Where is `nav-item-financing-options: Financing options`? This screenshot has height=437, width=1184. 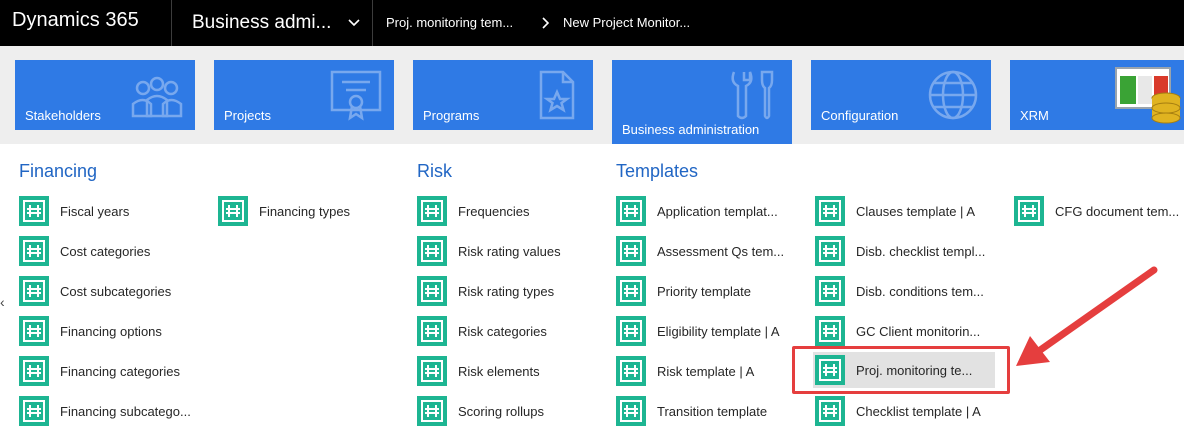 nav-item-financing-options: Financing options is located at coordinates (114, 331).